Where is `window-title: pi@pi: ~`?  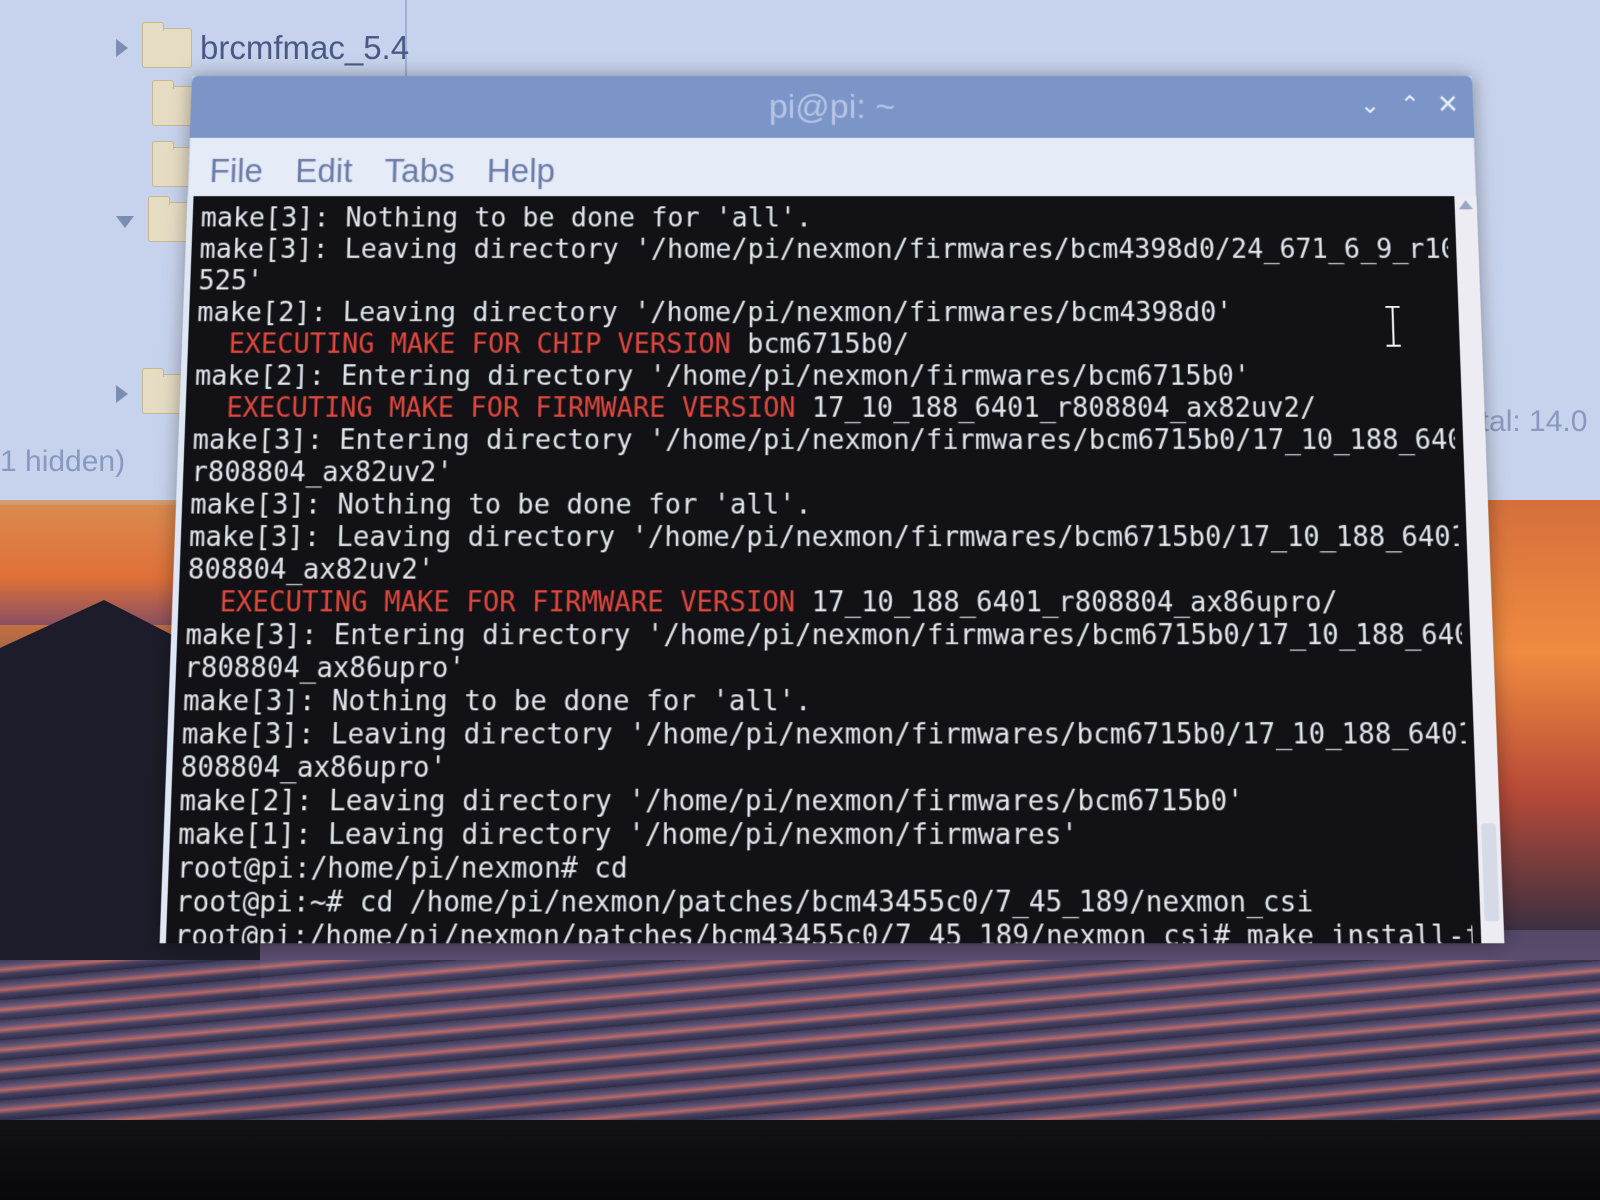
window-title: pi@pi: ~ is located at coordinates (832, 106).